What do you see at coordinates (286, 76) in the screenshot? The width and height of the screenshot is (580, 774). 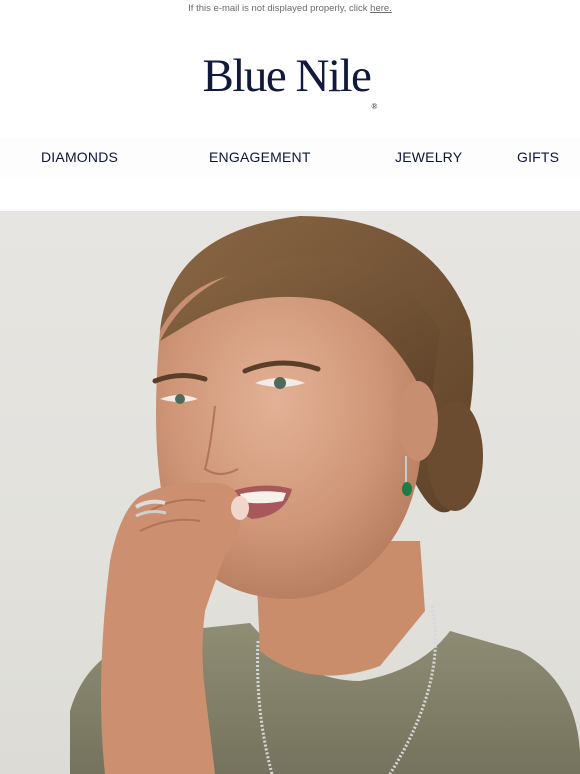 I see `brand-name: Blue Nile` at bounding box center [286, 76].